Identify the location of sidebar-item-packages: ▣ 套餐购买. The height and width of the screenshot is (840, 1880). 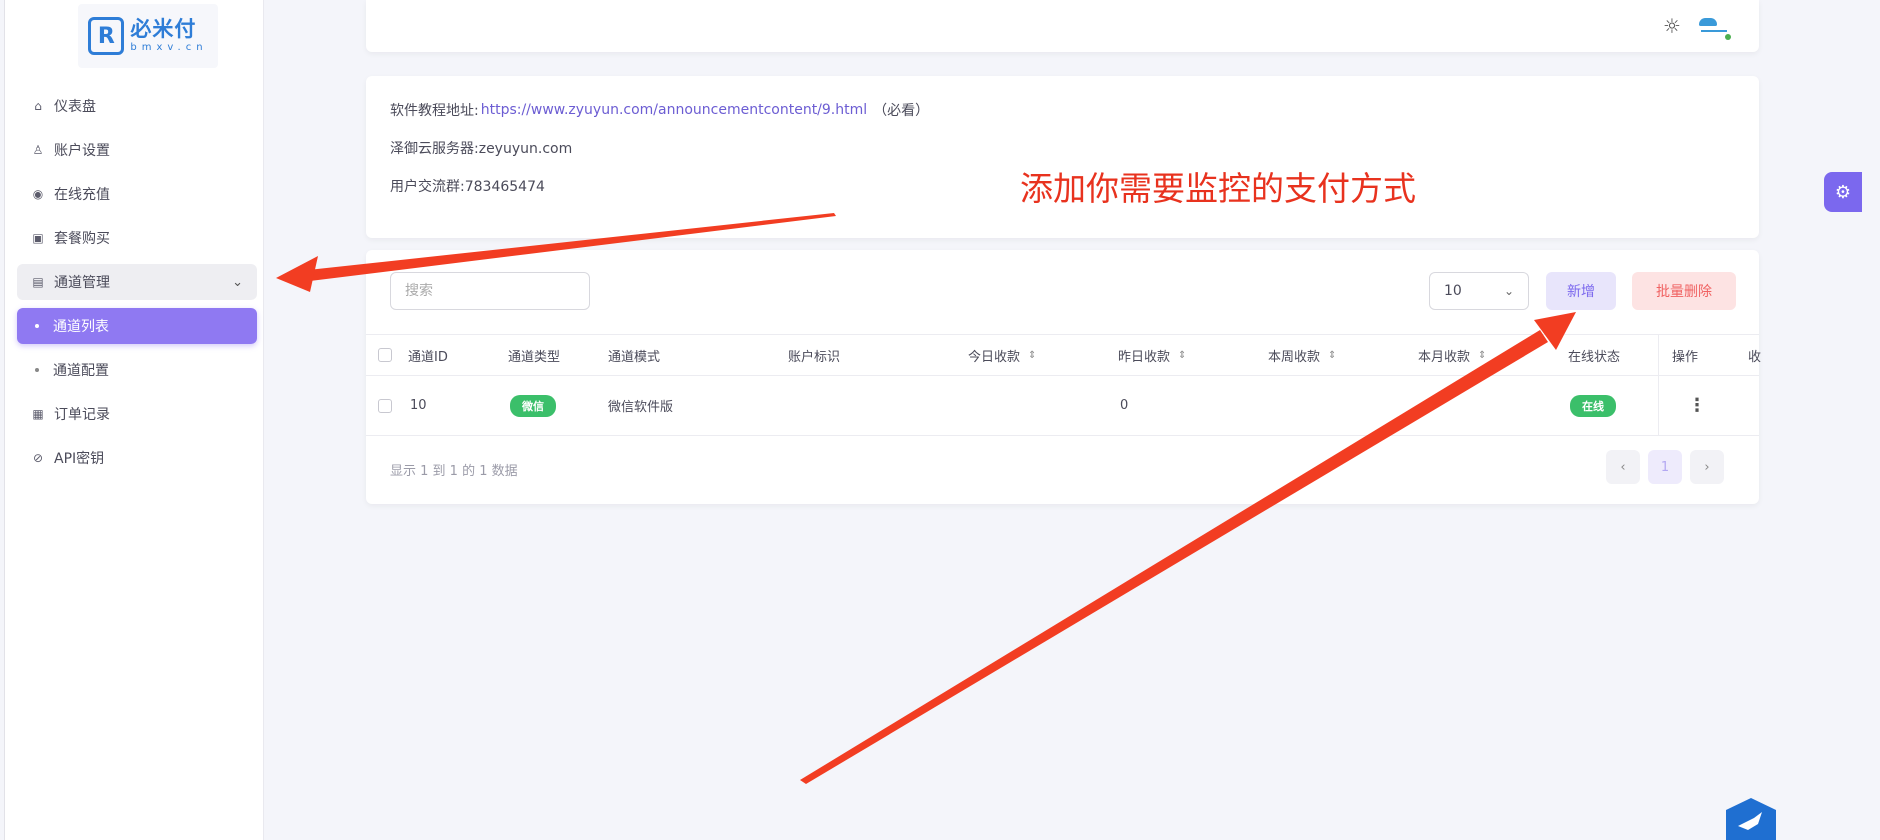
(137, 238).